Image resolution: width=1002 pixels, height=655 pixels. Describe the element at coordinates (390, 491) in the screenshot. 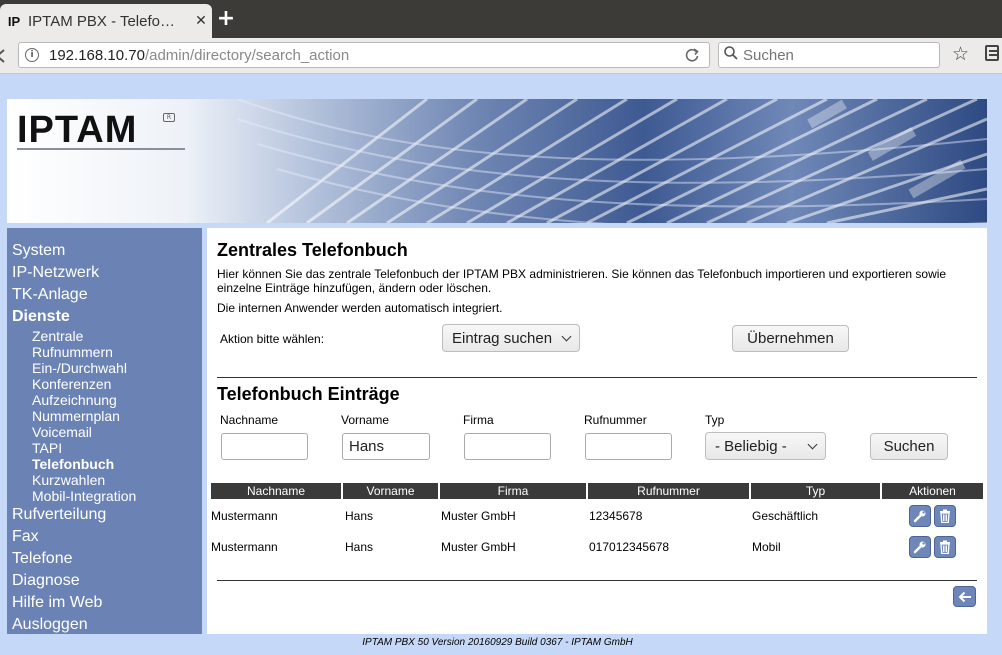

I see `column-header-vorname: Vorname` at that location.